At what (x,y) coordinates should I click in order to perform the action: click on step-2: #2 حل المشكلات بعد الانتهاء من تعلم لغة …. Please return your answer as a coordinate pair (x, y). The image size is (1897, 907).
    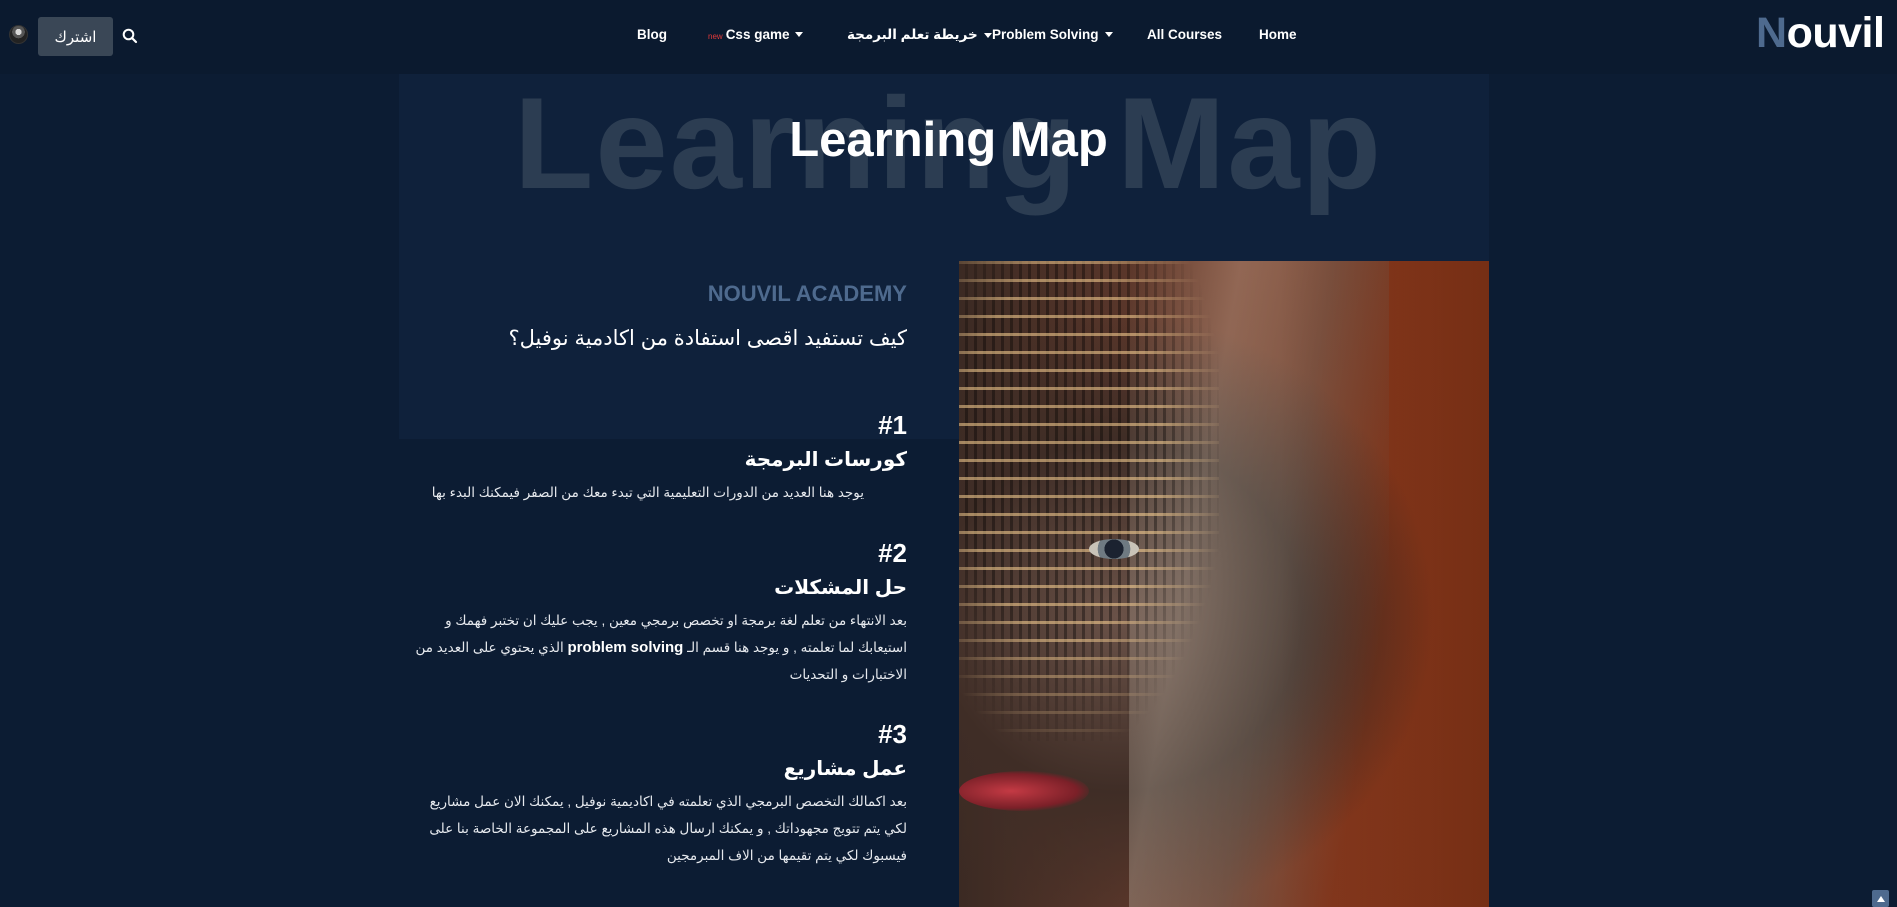
    Looking at the image, I should click on (656, 613).